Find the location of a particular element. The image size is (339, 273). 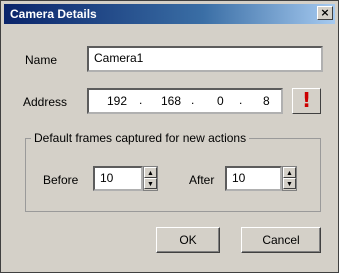

name-input: Camera1 is located at coordinates (205, 59).